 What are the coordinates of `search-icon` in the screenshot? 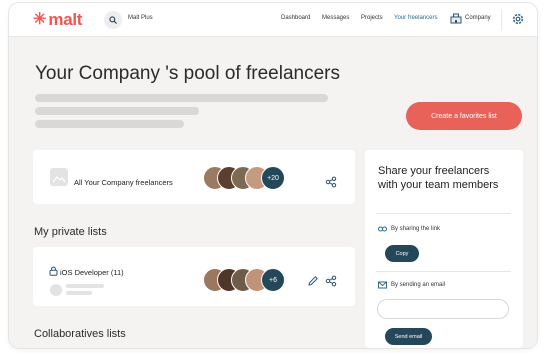 It's located at (113, 20).